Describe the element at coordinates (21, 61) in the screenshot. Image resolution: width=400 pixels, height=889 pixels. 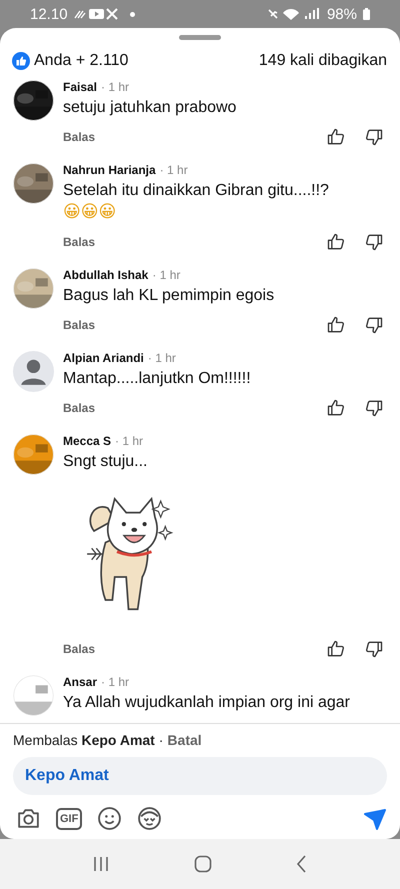
I see `like-icon` at that location.